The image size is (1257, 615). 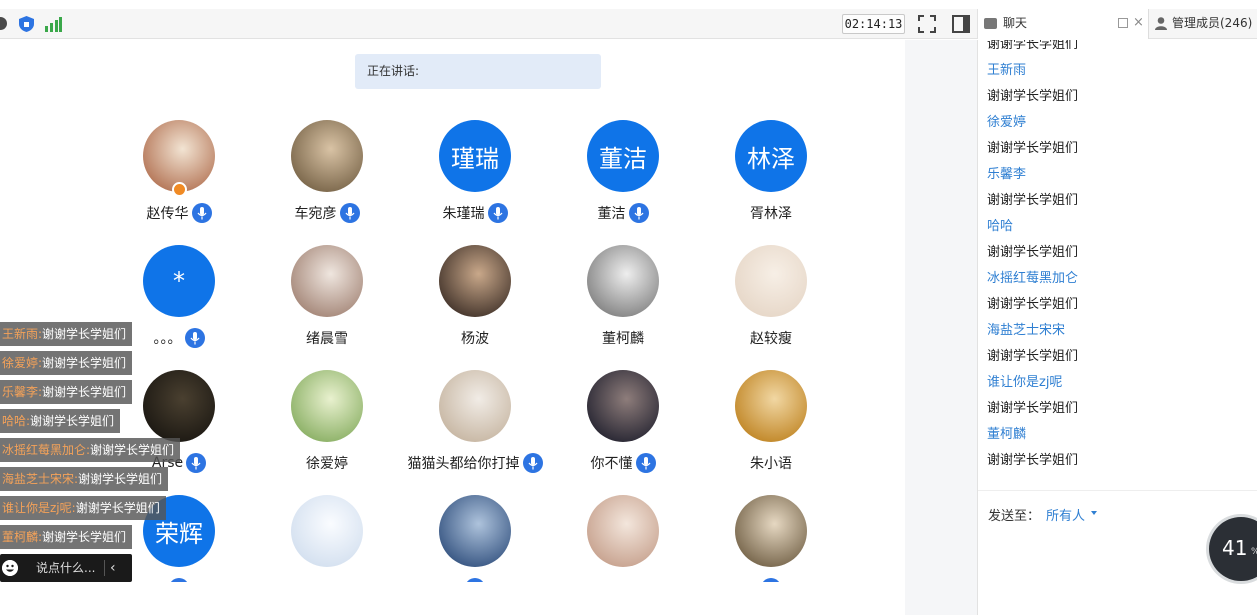 I want to click on chat-sender-name: 冰摇红莓黑加仑, so click(x=1113, y=279).